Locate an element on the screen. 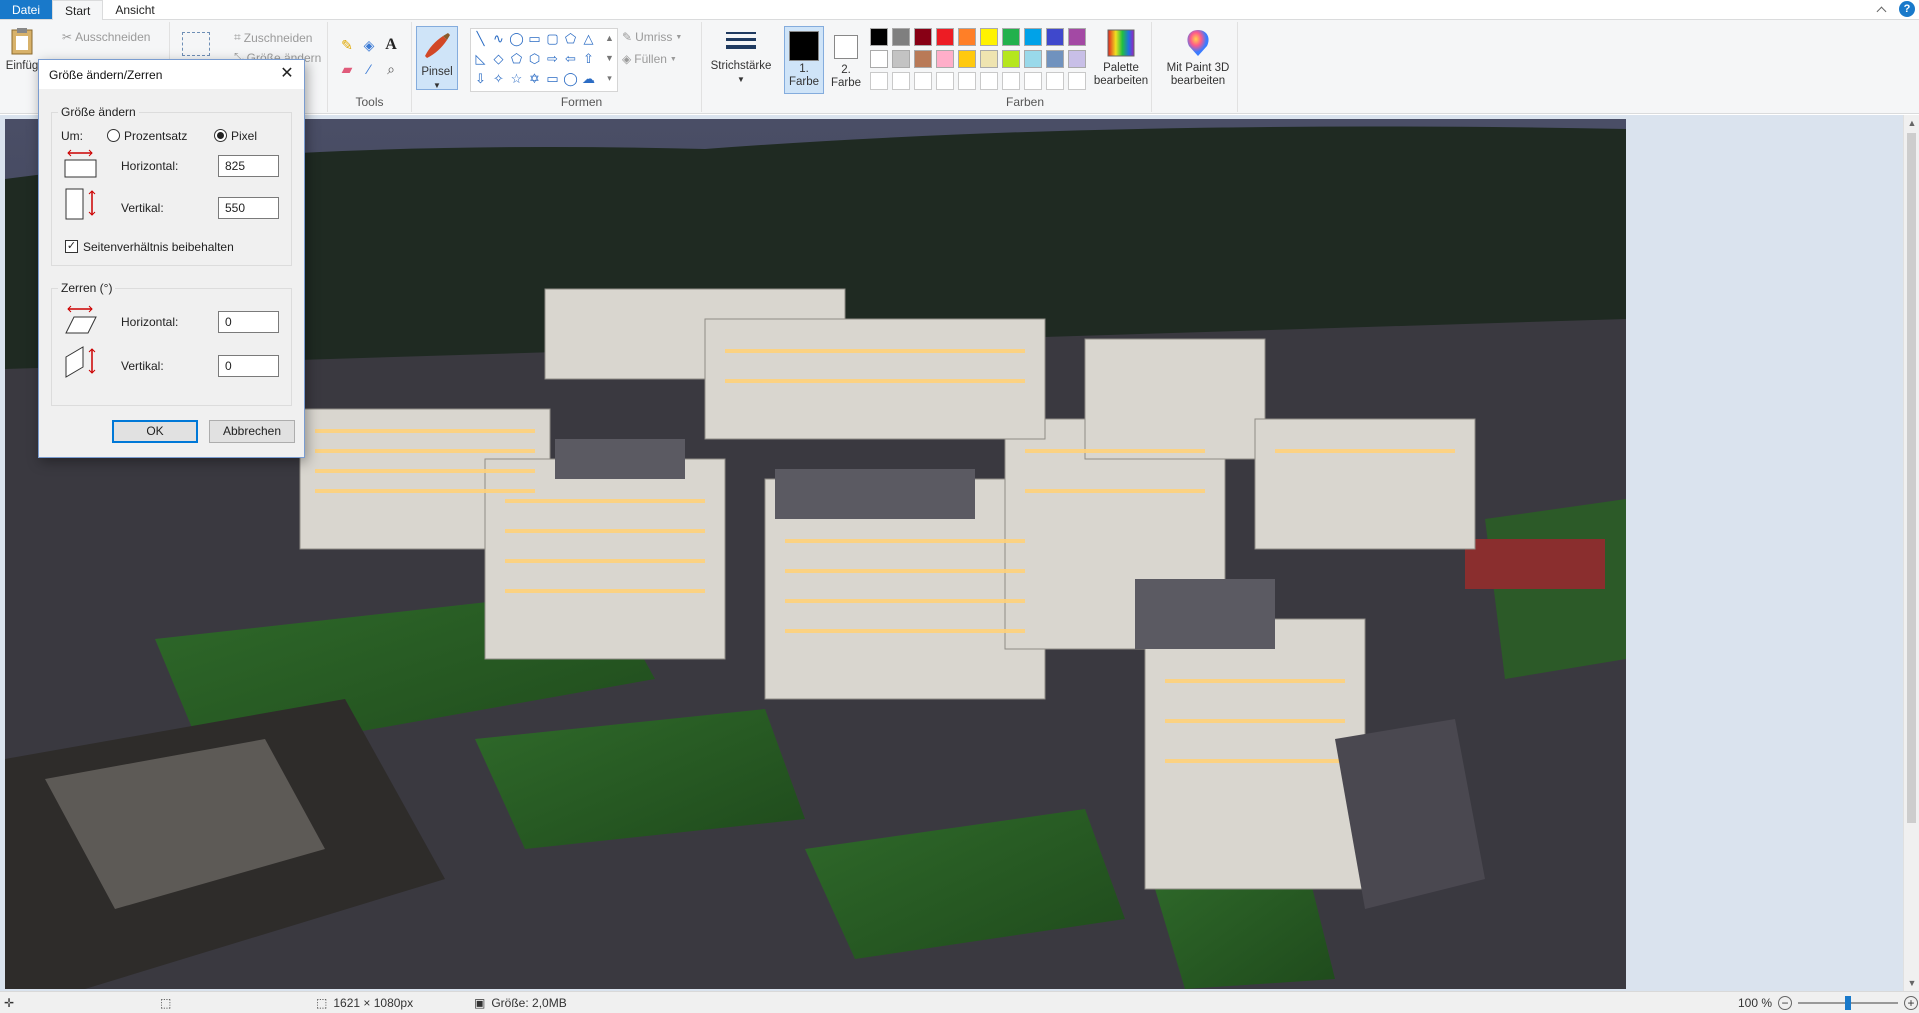 This screenshot has height=1013, width=1919. diamond-shape-icon: ◇ is located at coordinates (498, 58).